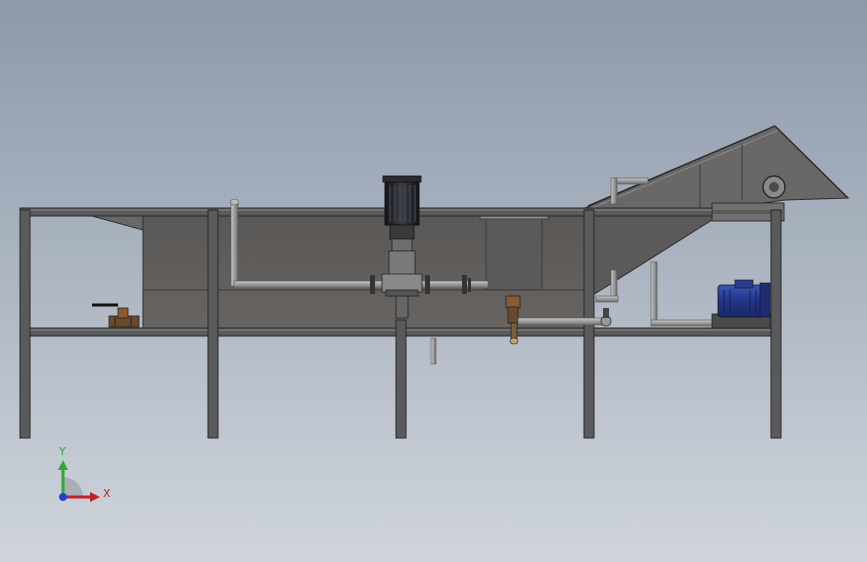 The width and height of the screenshot is (867, 562). I want to click on centrifugal-pump, so click(741, 304).